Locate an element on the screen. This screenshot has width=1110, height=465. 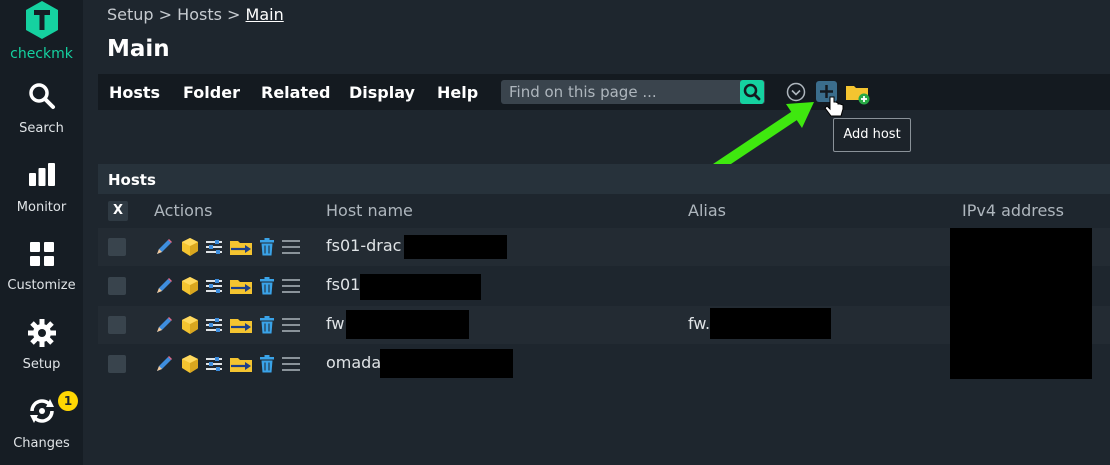
host-name-link: fw is located at coordinates (335, 323).